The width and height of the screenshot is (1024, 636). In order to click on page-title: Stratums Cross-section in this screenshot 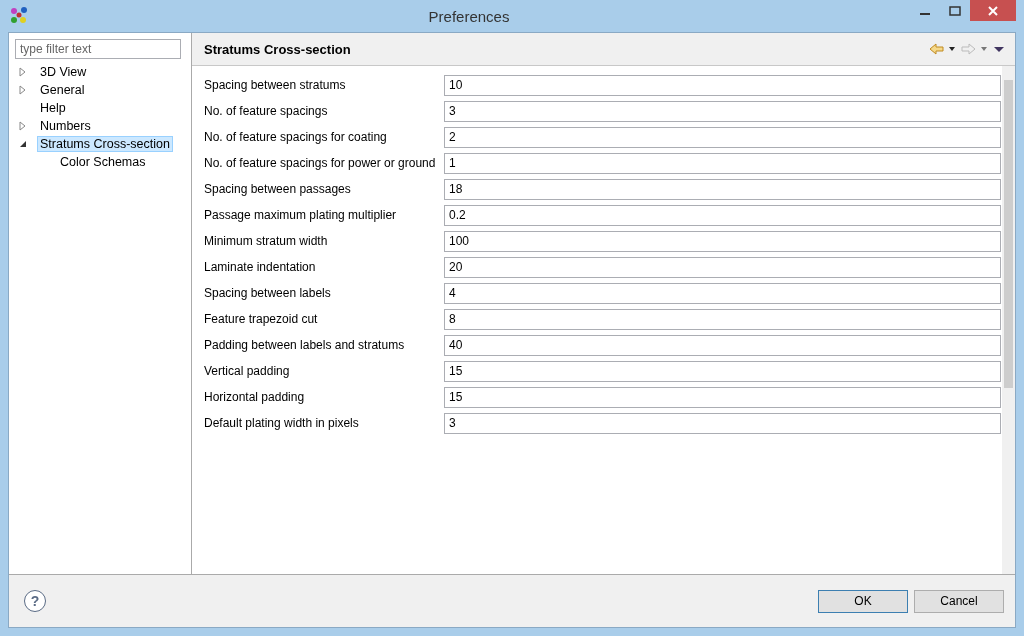, I will do `click(278, 49)`.